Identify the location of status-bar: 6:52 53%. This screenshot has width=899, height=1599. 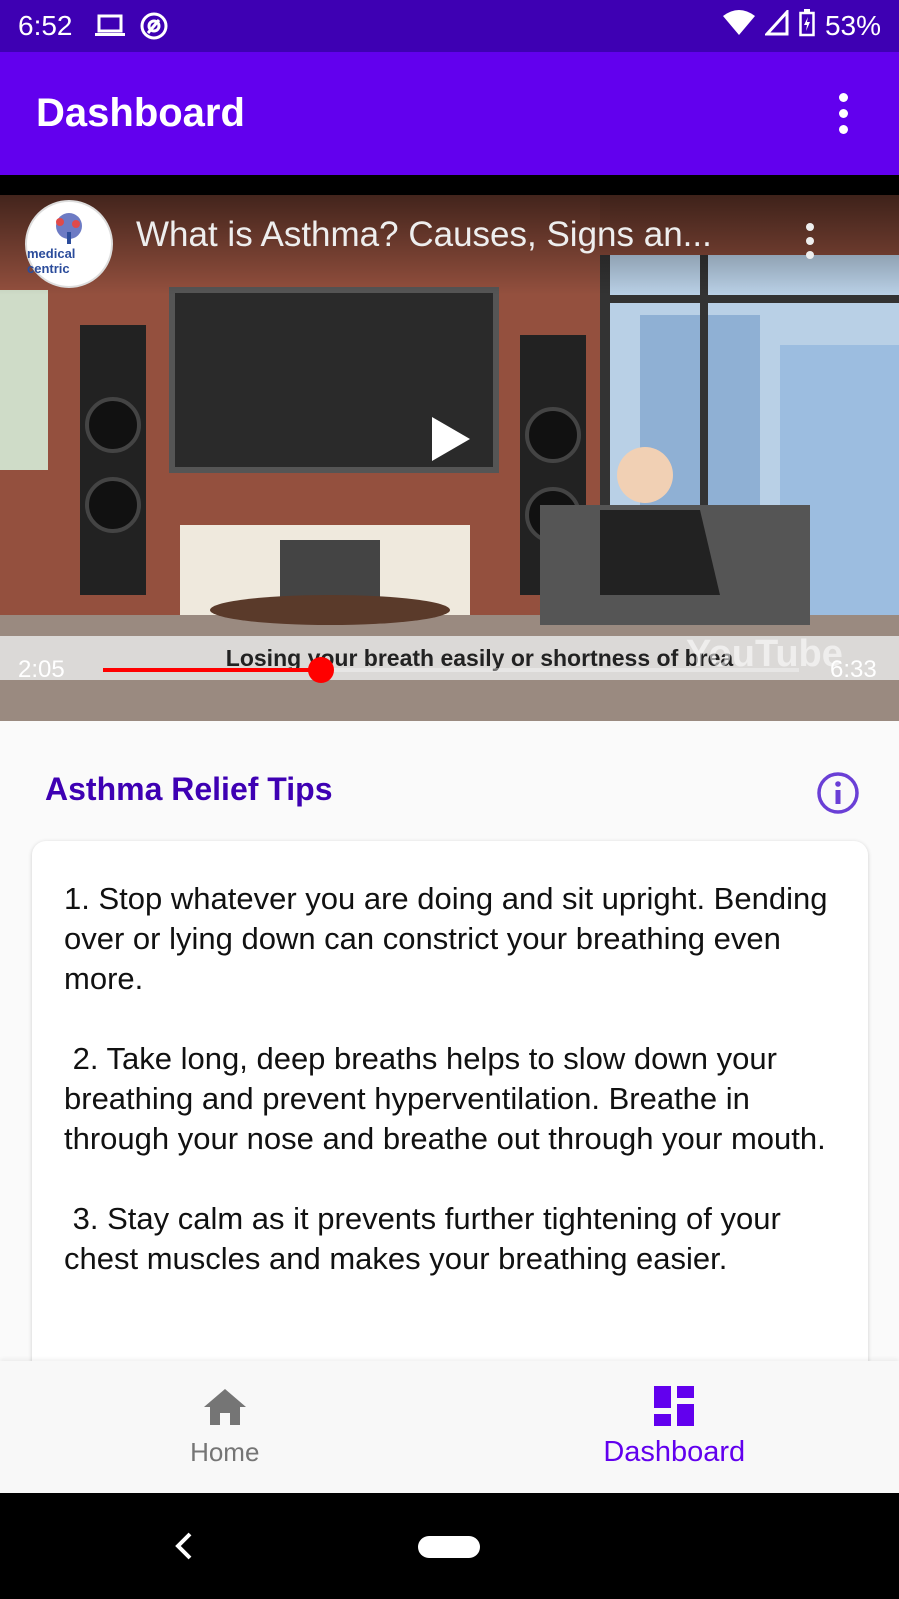
(449, 26).